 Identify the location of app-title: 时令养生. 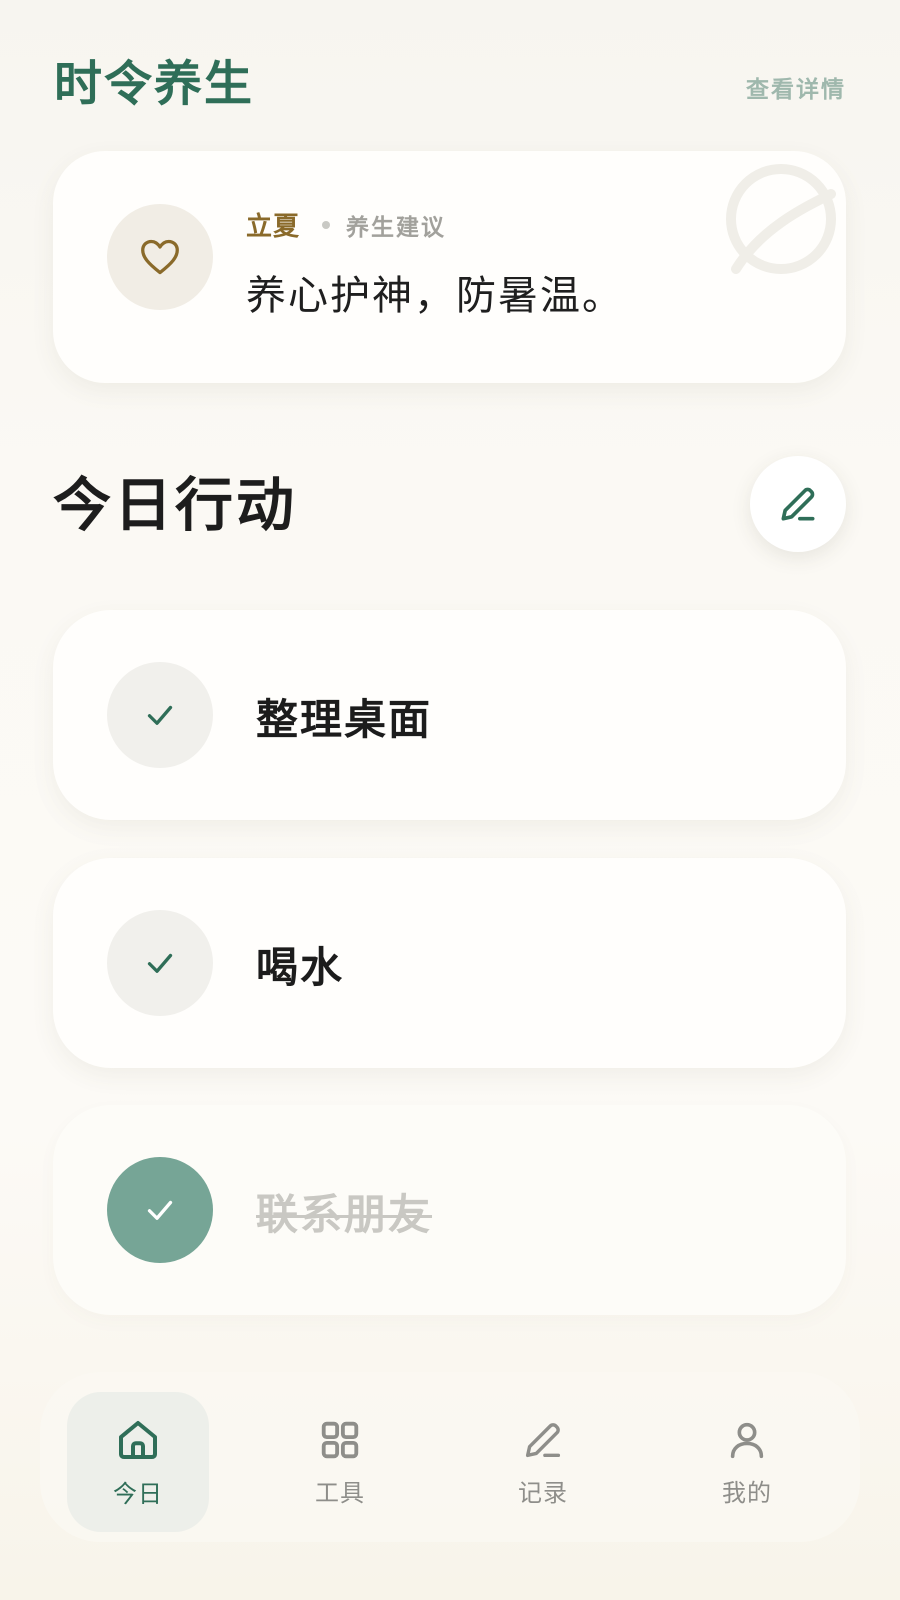
(154, 84).